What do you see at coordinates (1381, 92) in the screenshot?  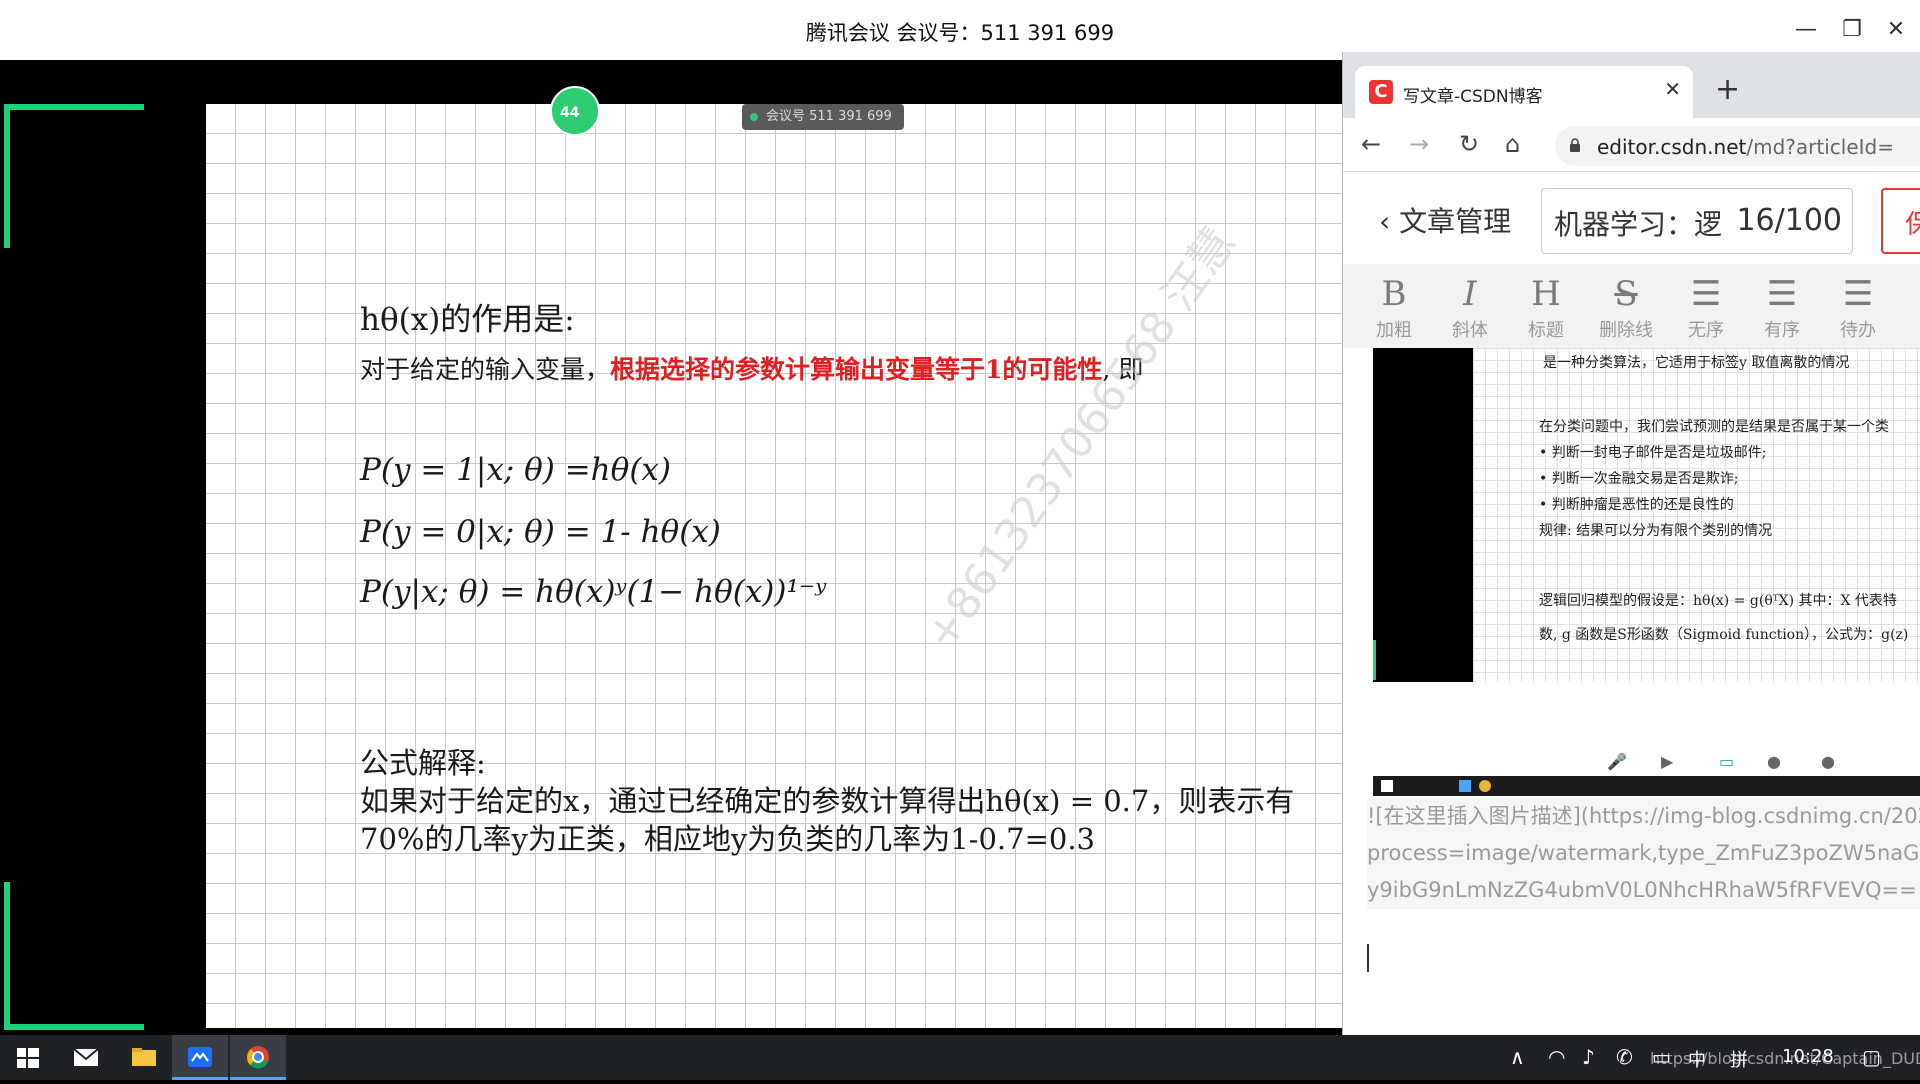 I see `csdn-favicon-icon: C` at bounding box center [1381, 92].